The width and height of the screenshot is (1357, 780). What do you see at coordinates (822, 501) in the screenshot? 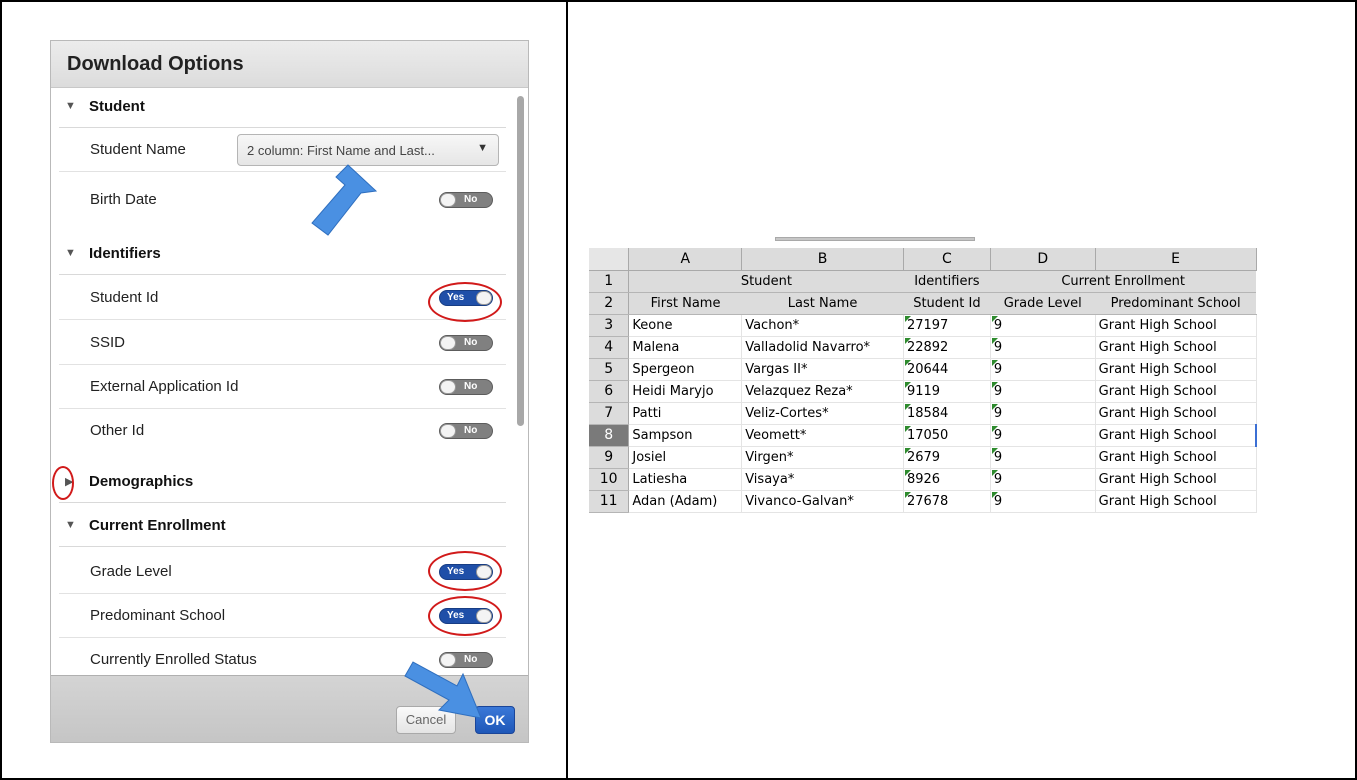
I see `table-cell: Vivanco-Galvan*` at bounding box center [822, 501].